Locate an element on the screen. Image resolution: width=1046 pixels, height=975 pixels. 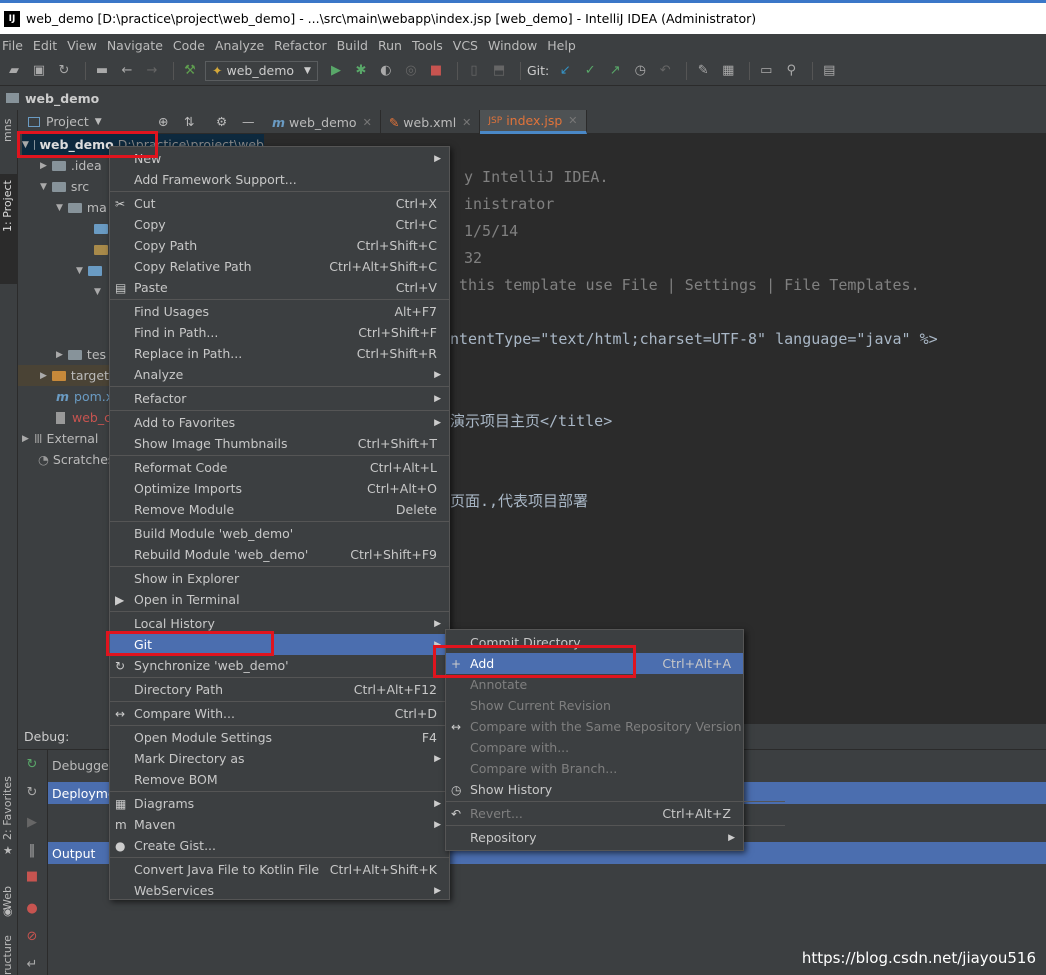
project-view-label: Project is located at coordinates (67, 121).